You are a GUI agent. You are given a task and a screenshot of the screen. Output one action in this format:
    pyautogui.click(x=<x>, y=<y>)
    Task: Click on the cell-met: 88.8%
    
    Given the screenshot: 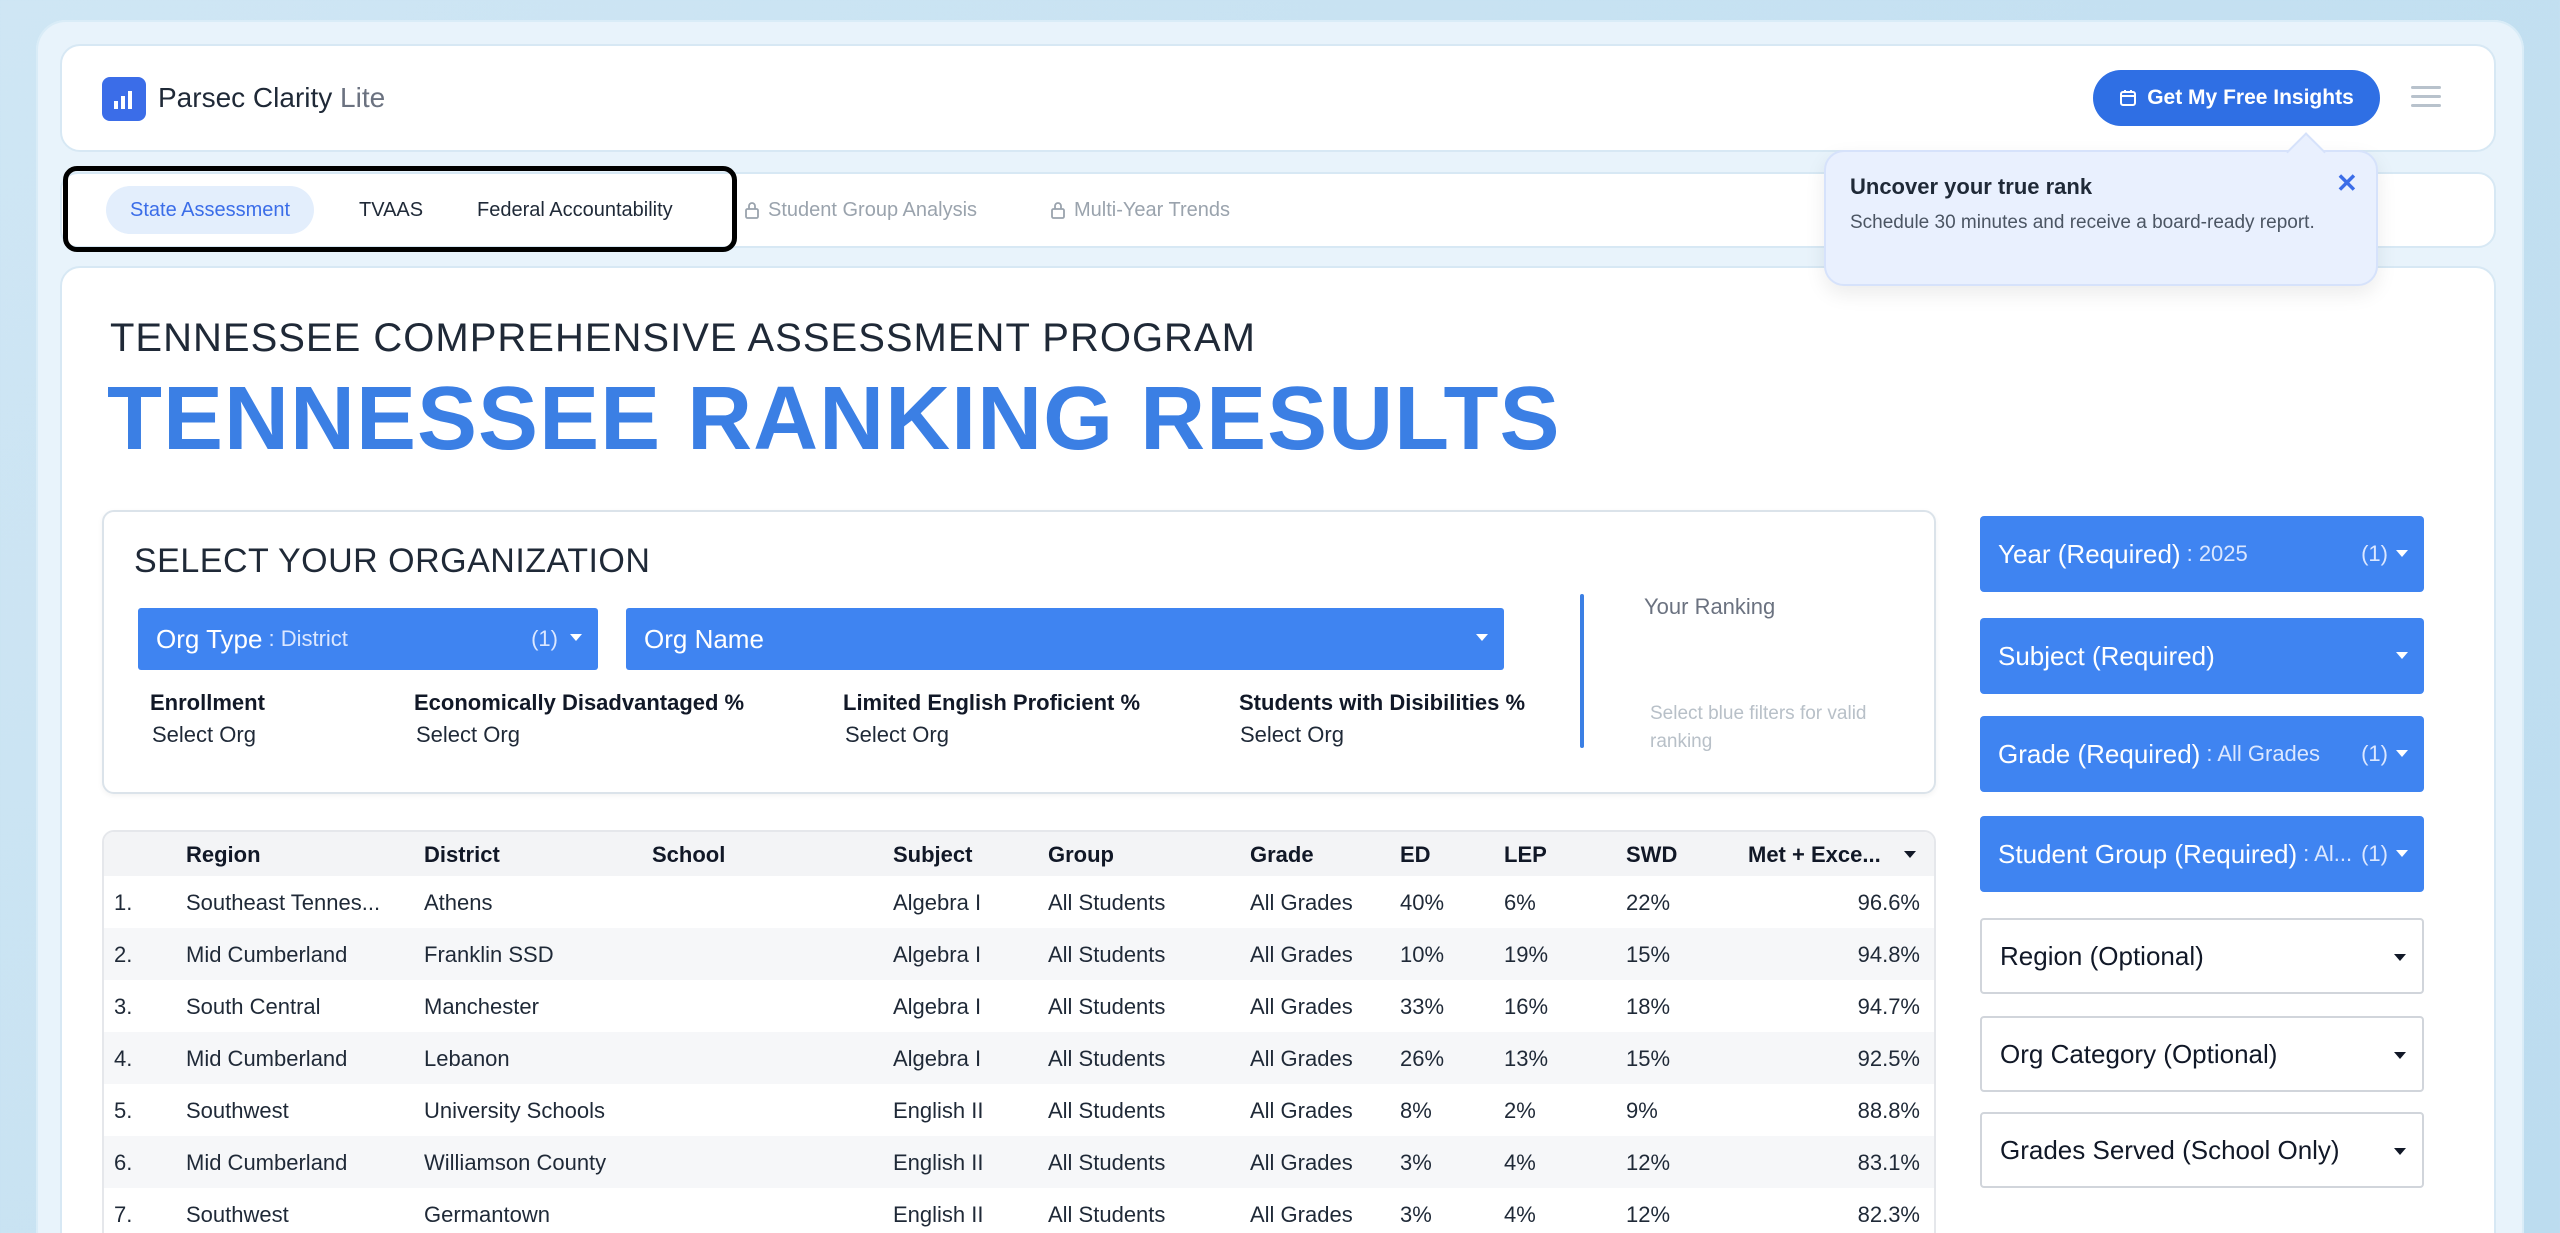 What is the action you would take?
    pyautogui.click(x=1888, y=1110)
    